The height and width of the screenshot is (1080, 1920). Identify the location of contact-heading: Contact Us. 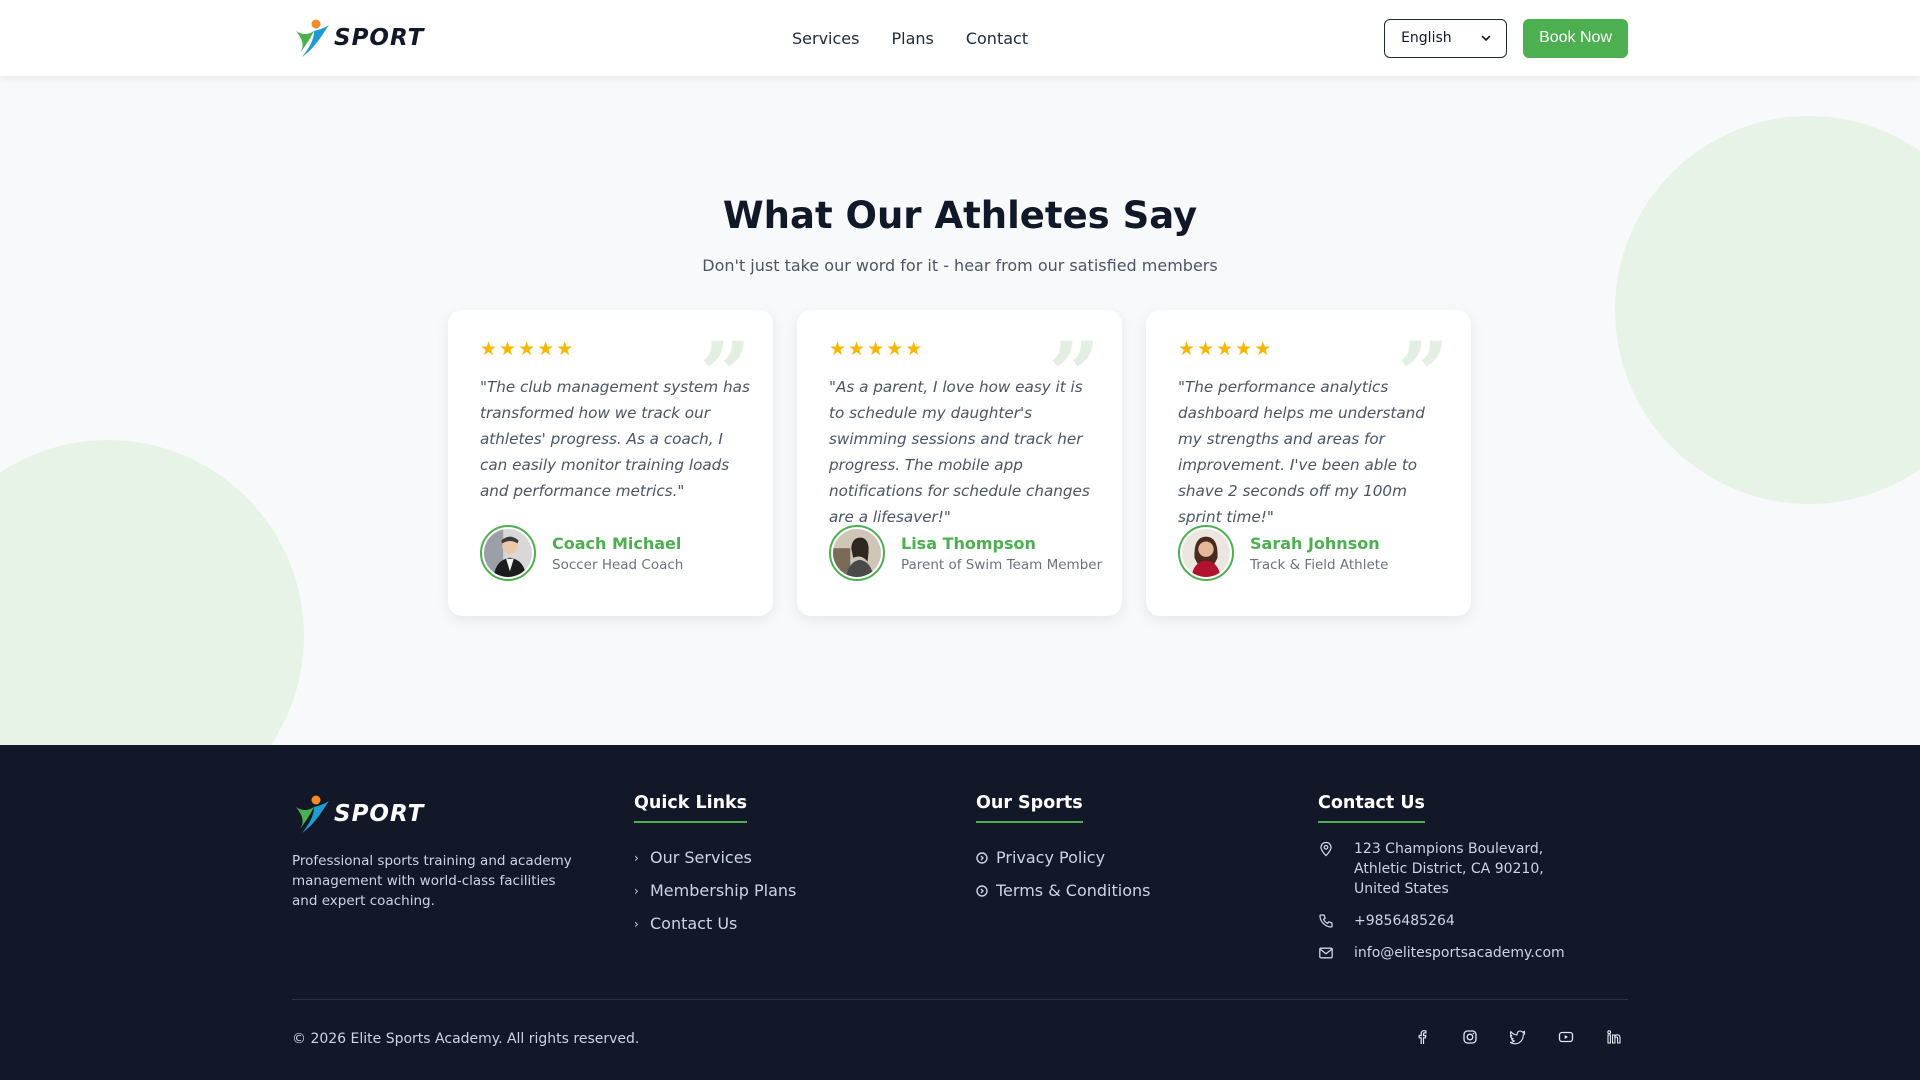
(1371, 808).